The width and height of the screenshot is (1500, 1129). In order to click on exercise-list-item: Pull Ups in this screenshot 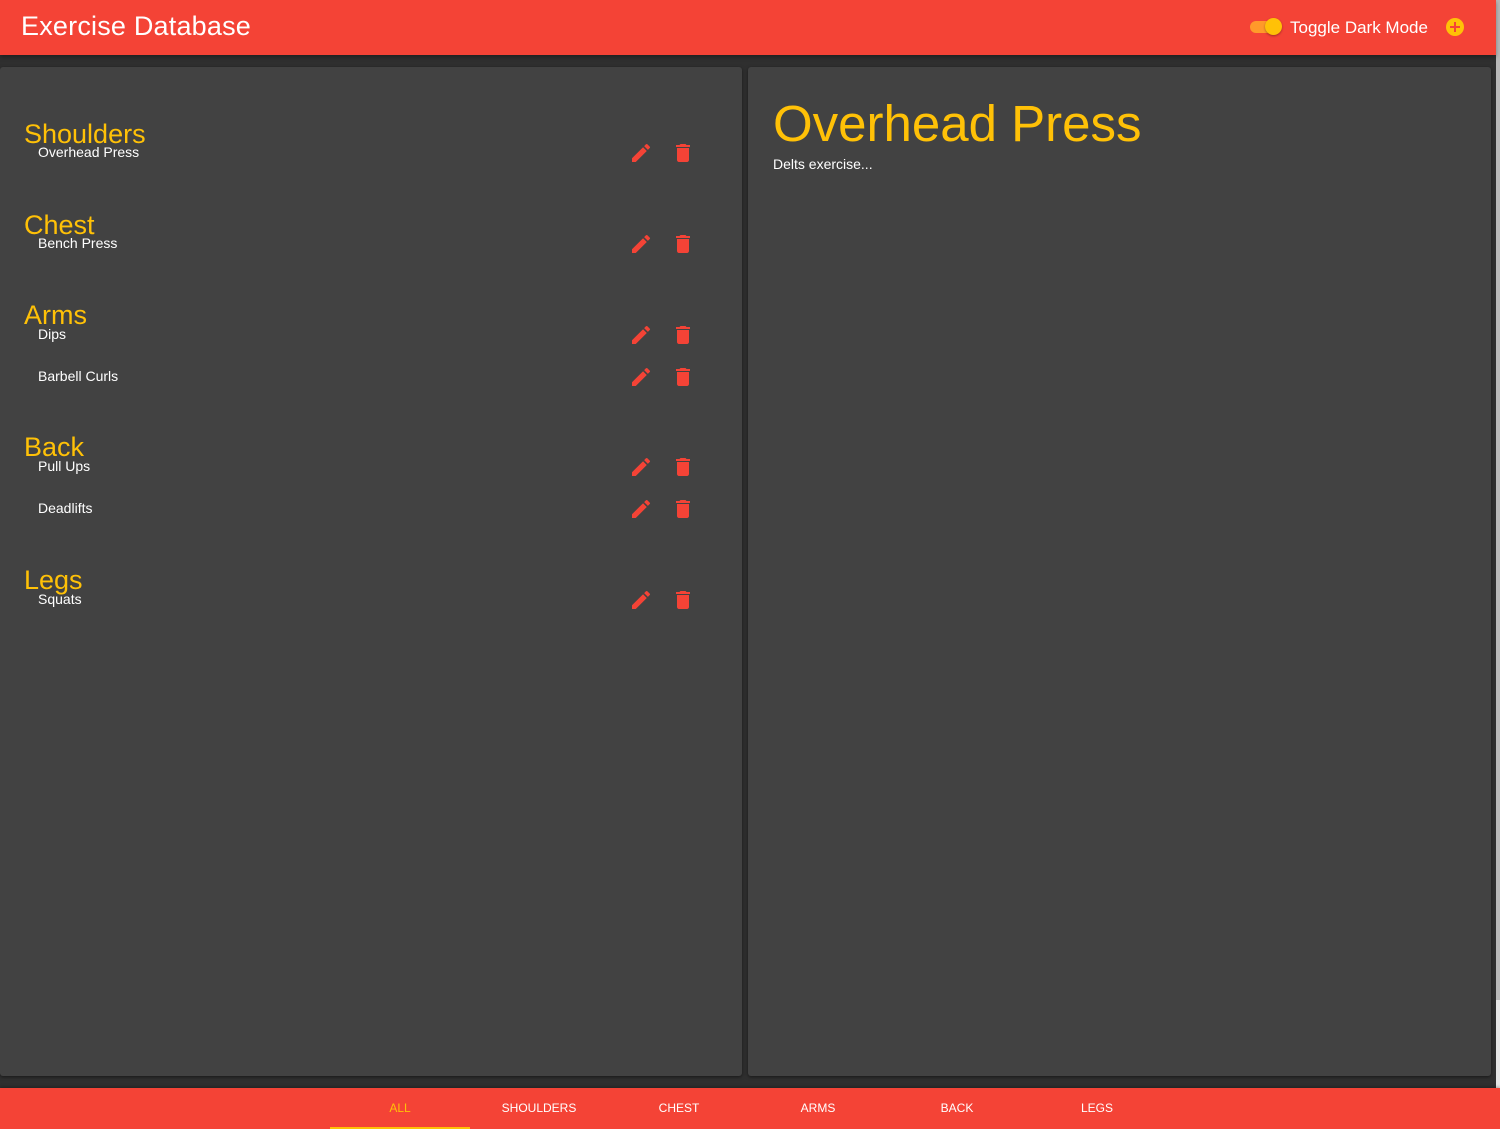, I will do `click(371, 467)`.